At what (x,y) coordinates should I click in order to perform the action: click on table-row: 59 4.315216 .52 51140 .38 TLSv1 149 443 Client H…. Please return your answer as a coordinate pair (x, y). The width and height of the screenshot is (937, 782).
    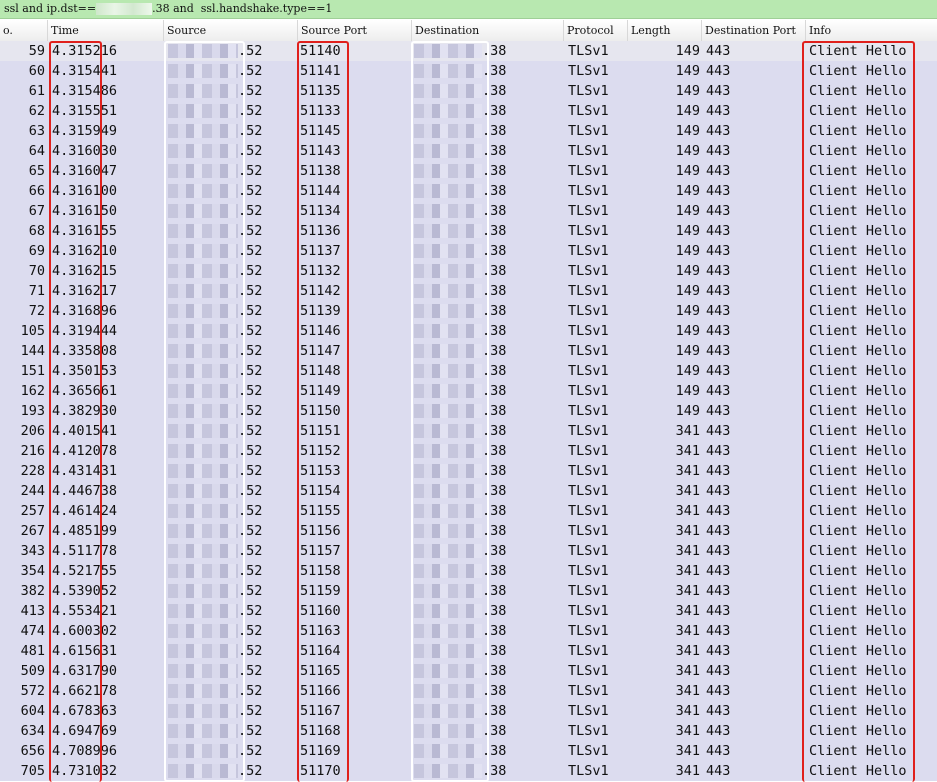
    Looking at the image, I should click on (468, 51).